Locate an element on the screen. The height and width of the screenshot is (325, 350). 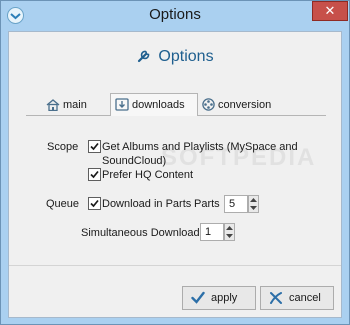
apply-button: apply is located at coordinates (219, 298).